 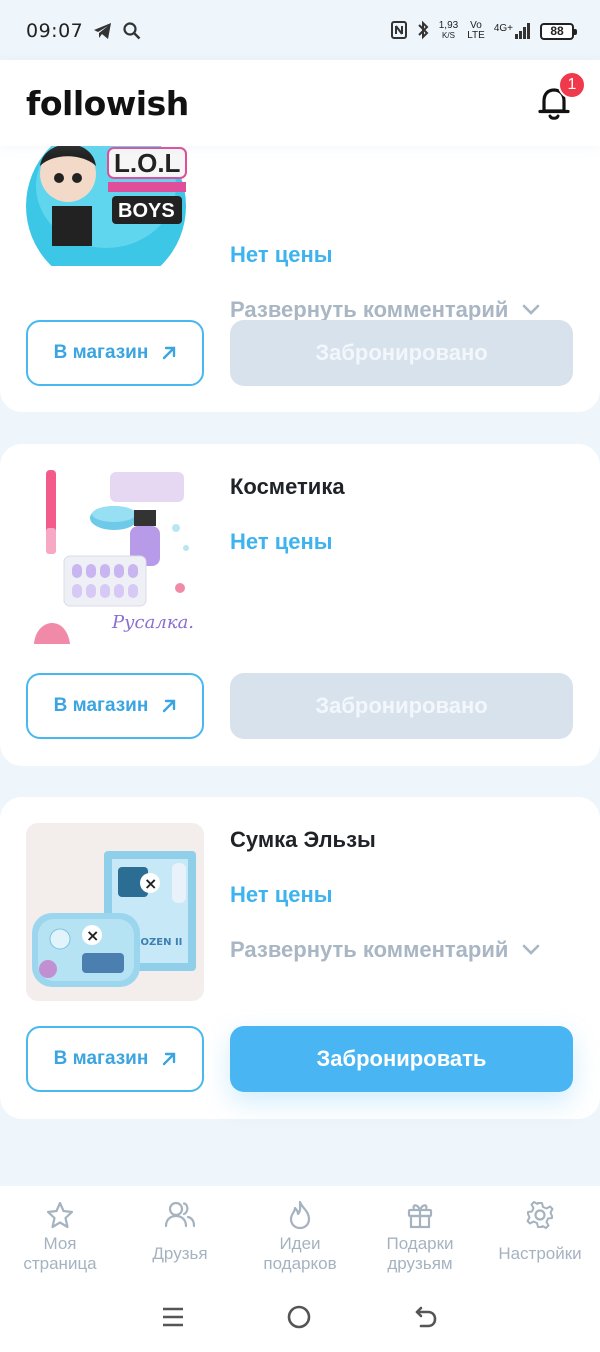 I want to click on status-time: 09:07, so click(x=55, y=31).